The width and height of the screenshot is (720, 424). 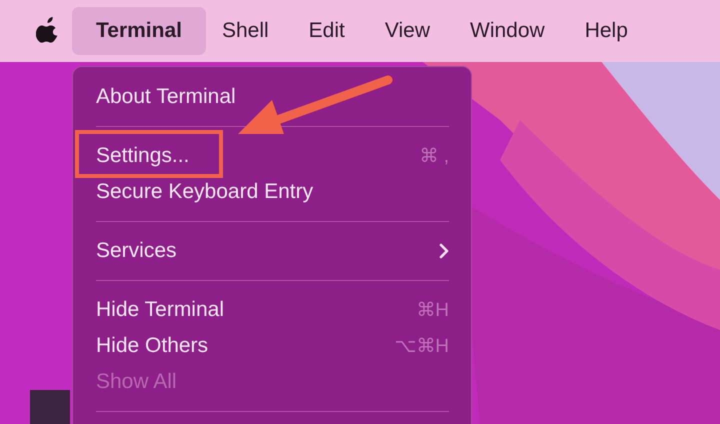 What do you see at coordinates (434, 156) in the screenshot?
I see `shortcut-label: ⌘ ,` at bounding box center [434, 156].